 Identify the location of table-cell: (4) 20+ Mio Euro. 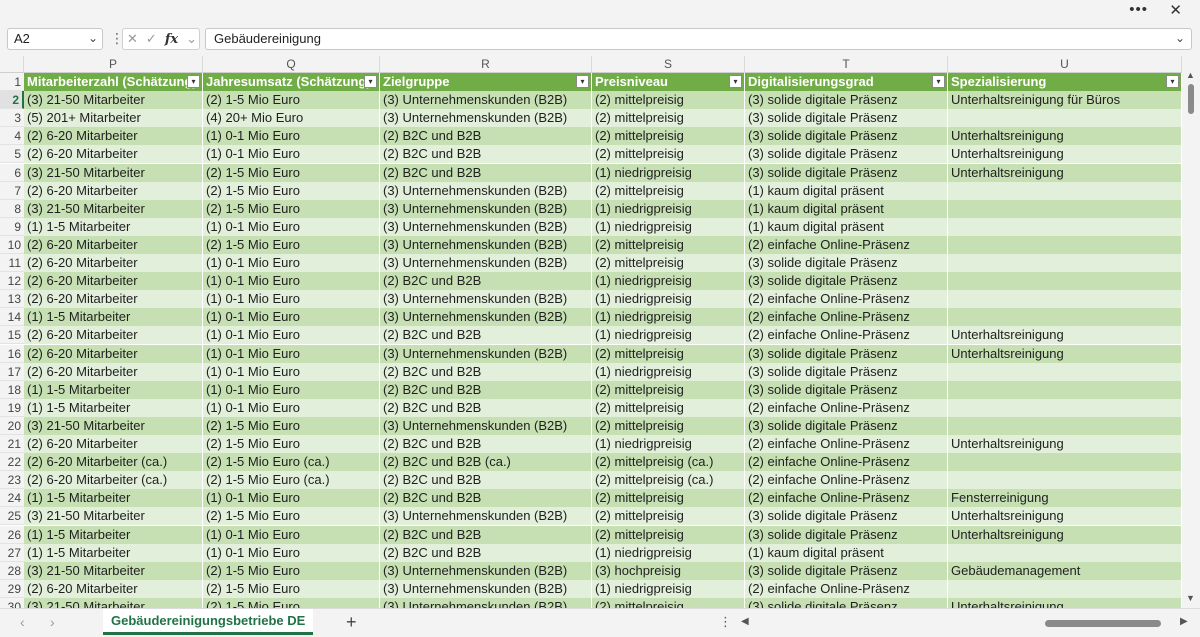
(291, 118).